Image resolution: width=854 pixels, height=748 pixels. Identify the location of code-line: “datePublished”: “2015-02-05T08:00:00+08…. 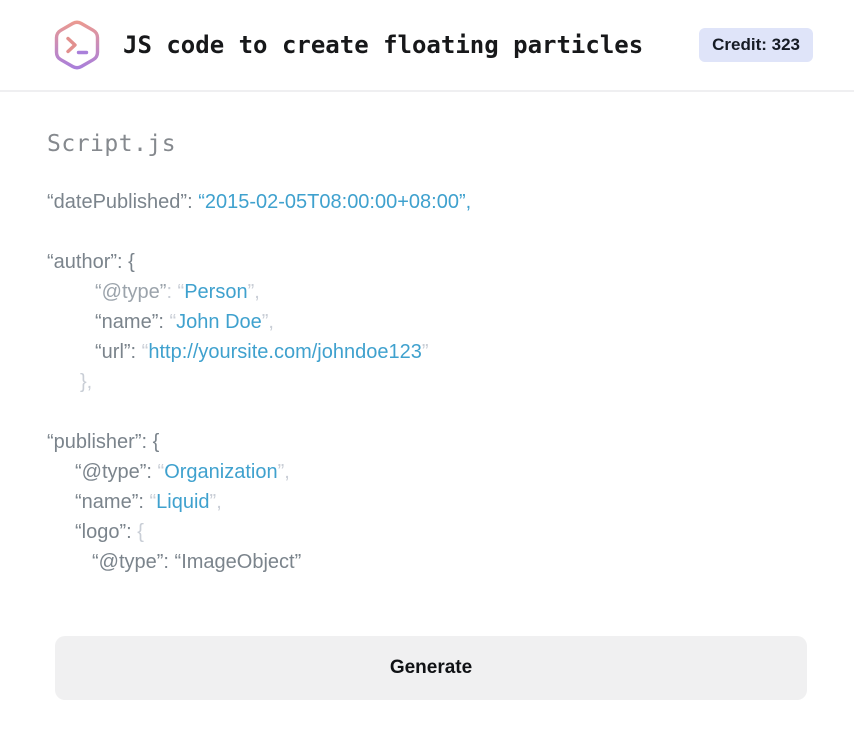
(427, 202).